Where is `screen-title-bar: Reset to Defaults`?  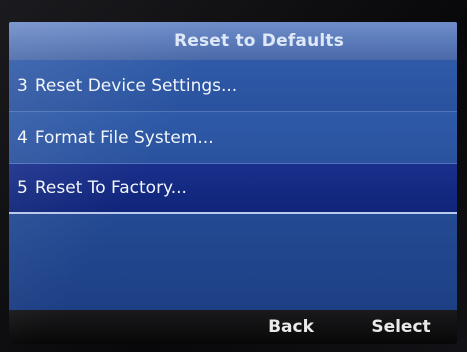
screen-title-bar: Reset to Defaults is located at coordinates (233, 41).